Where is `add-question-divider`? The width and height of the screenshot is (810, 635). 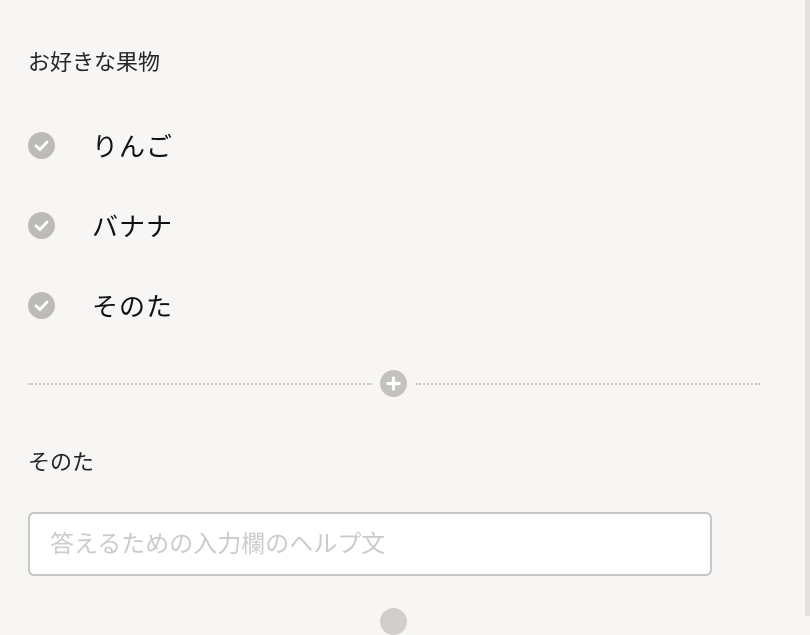 add-question-divider is located at coordinates (394, 384).